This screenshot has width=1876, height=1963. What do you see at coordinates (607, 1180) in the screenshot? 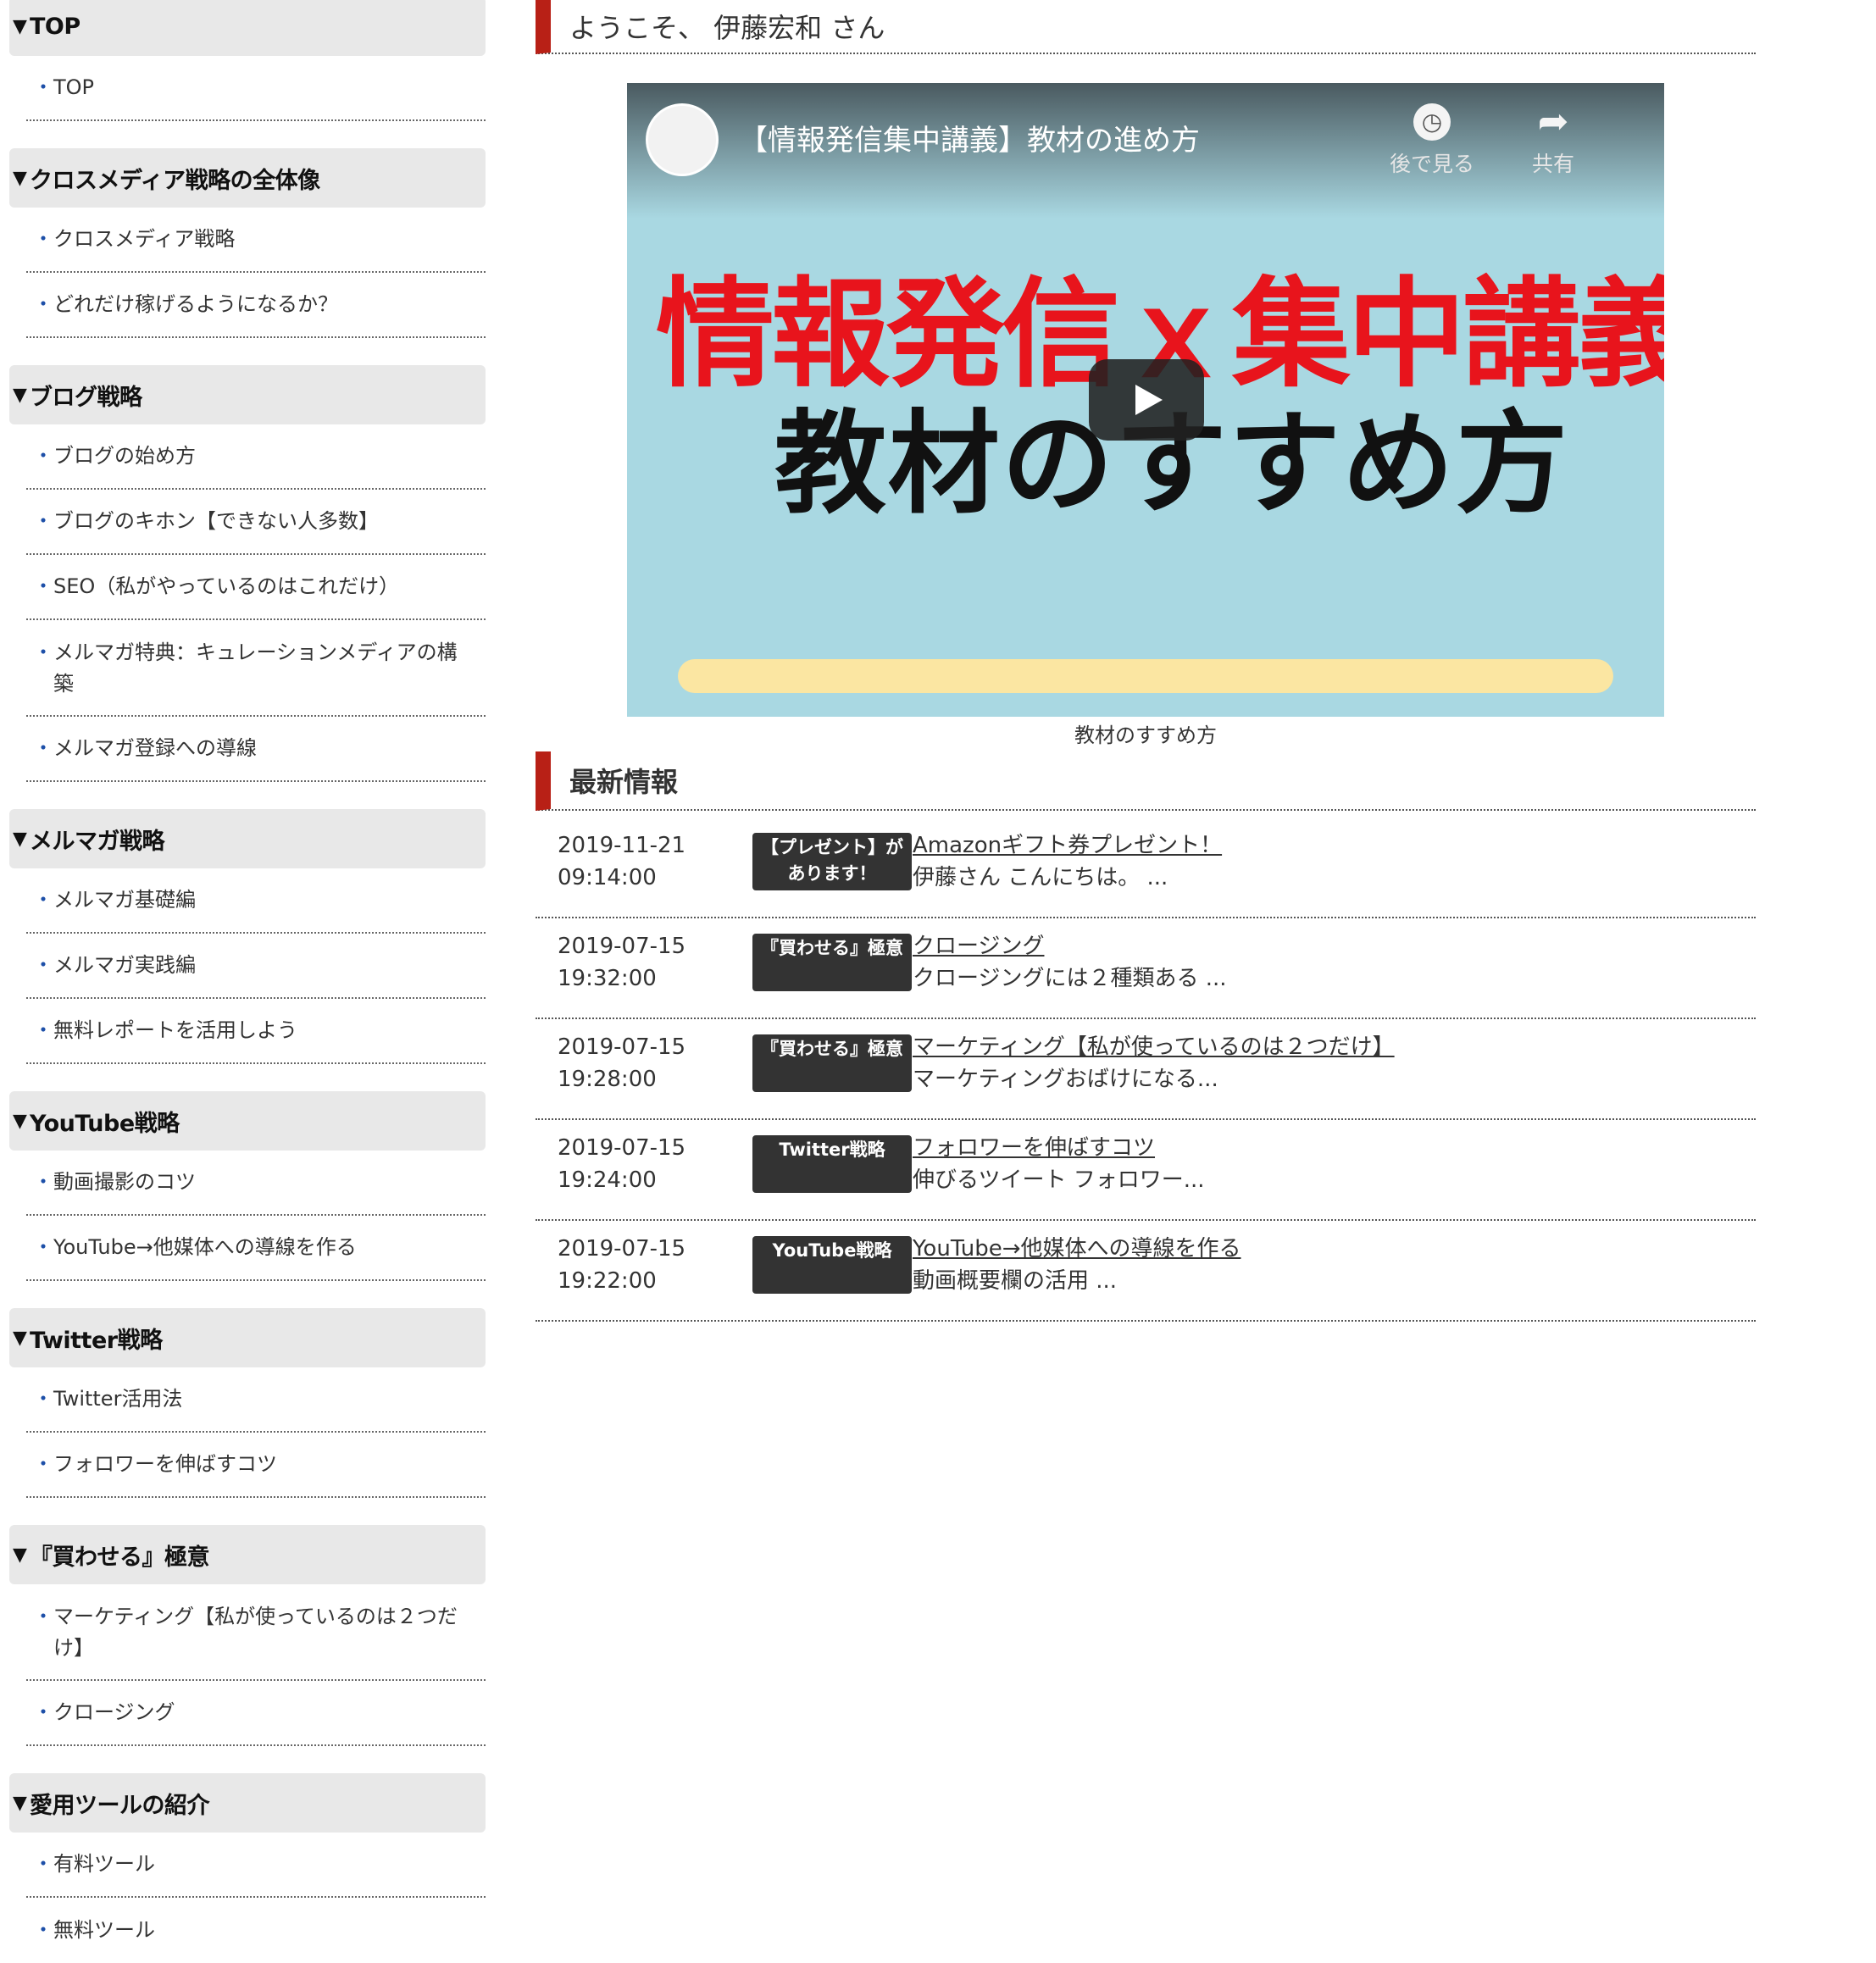
I see `news-time: 19:24:00` at bounding box center [607, 1180].